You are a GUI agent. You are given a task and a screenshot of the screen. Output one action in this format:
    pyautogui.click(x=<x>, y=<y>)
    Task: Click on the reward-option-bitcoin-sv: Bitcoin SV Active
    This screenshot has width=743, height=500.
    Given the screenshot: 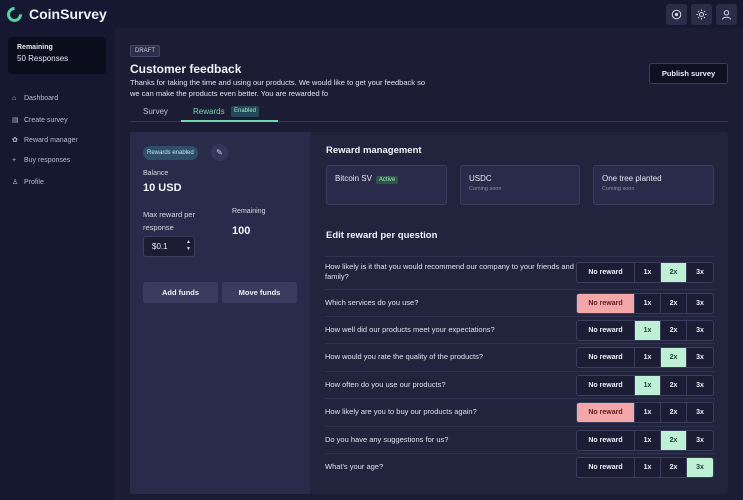 What is the action you would take?
    pyautogui.click(x=386, y=185)
    